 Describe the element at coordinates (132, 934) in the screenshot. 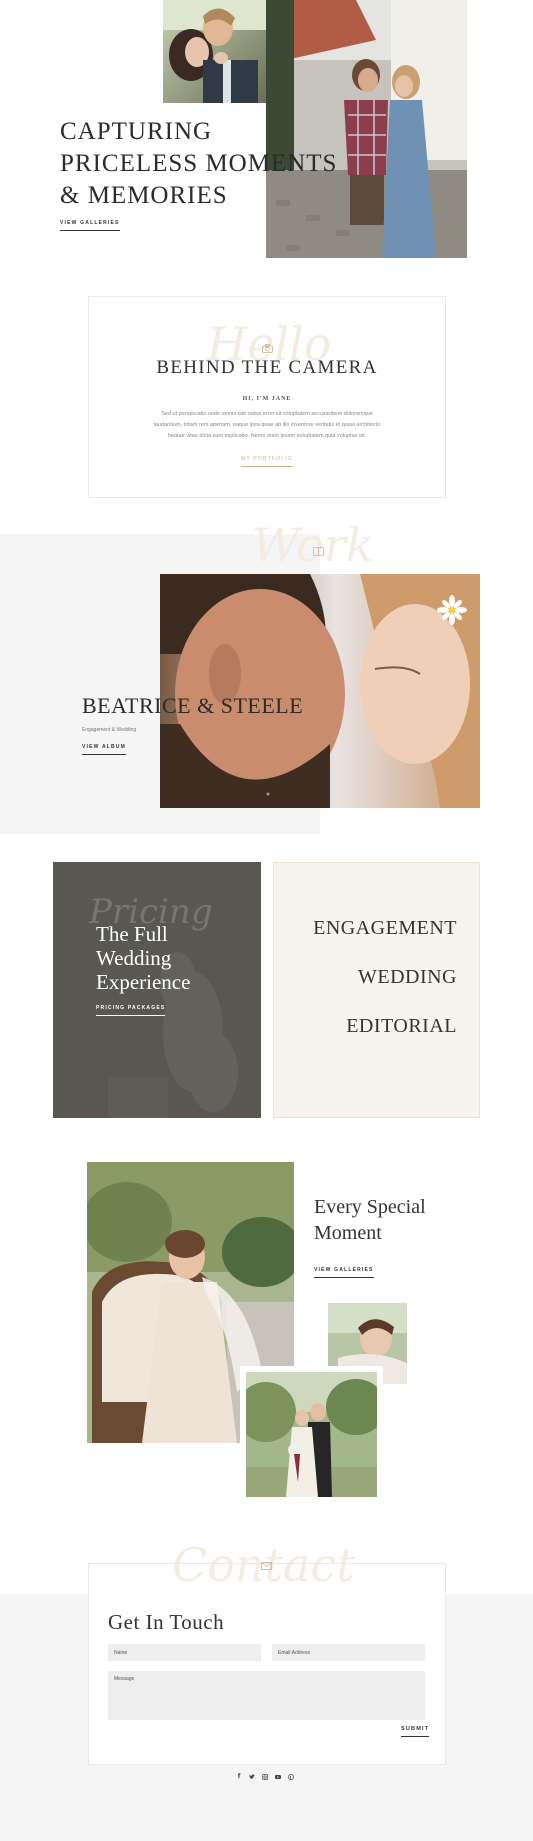

I see `pricing-title-line: The Full` at that location.